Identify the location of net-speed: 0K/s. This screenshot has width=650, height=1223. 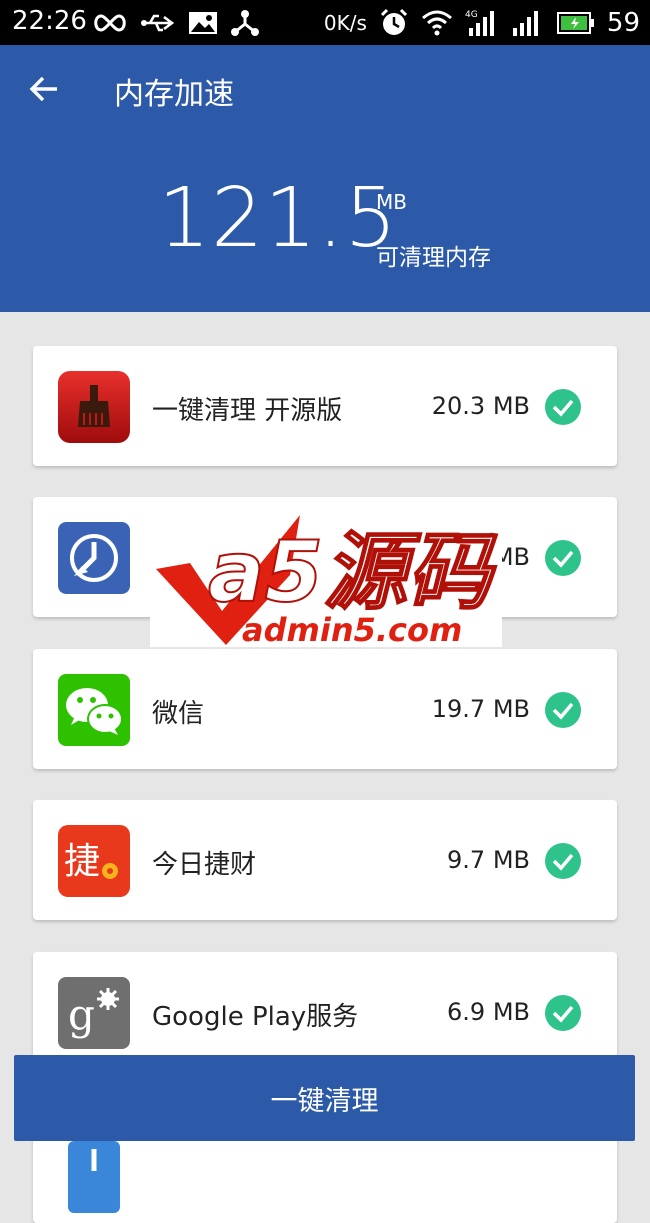
(345, 23).